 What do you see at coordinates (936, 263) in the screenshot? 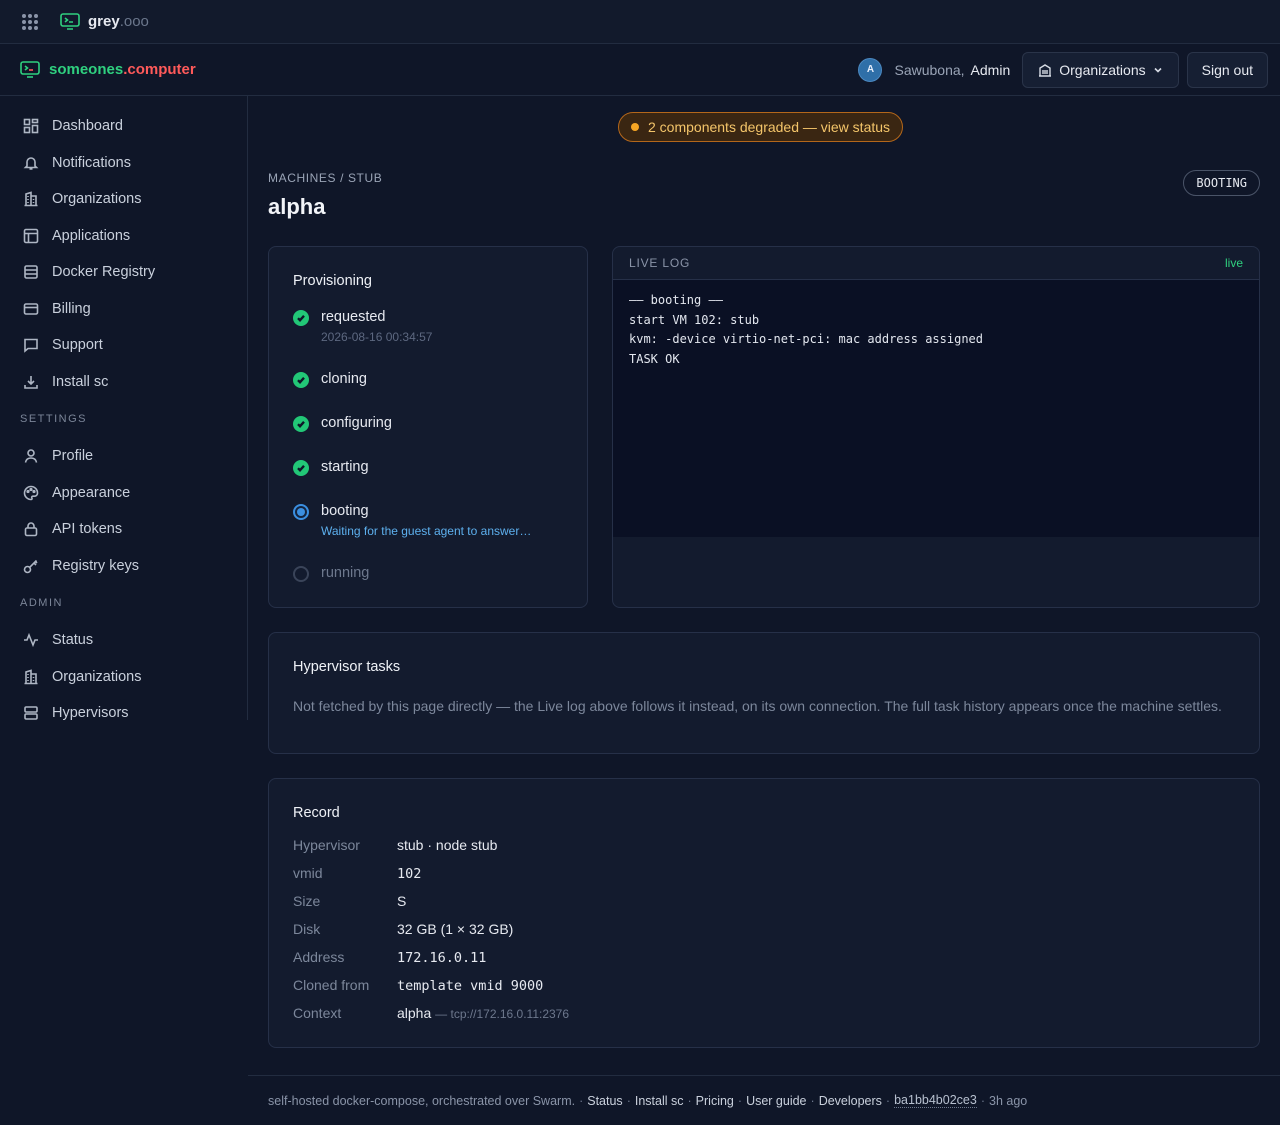
I see `live-log-header: LIVE LOG live` at bounding box center [936, 263].